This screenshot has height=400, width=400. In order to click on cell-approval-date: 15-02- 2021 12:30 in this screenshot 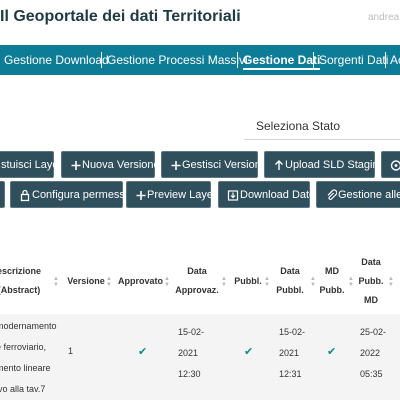, I will do `click(191, 353)`.